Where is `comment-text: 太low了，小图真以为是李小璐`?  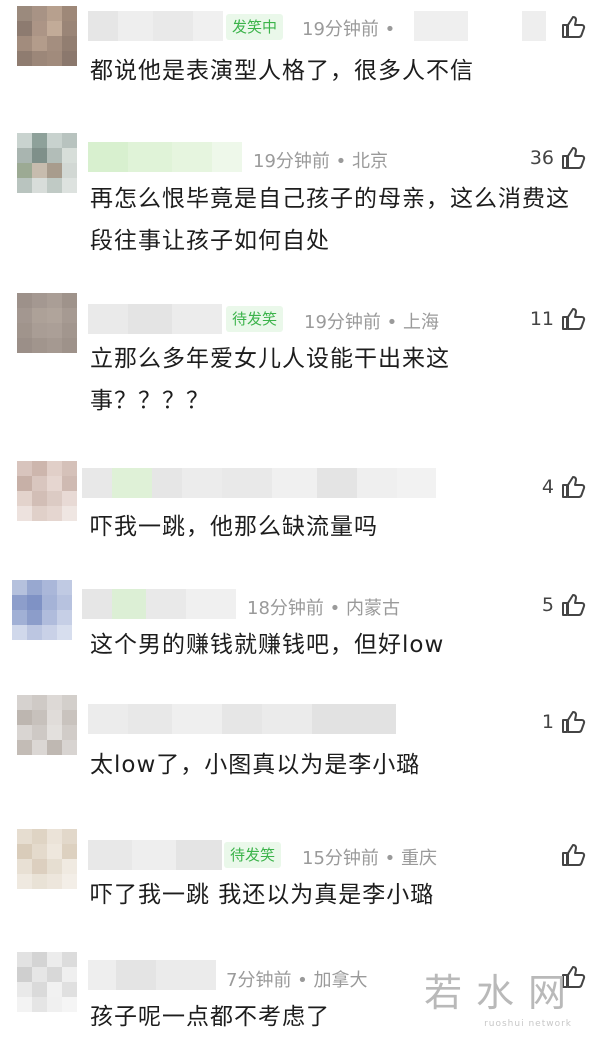
comment-text: 太low了，小图真以为是李小璐 is located at coordinates (255, 765).